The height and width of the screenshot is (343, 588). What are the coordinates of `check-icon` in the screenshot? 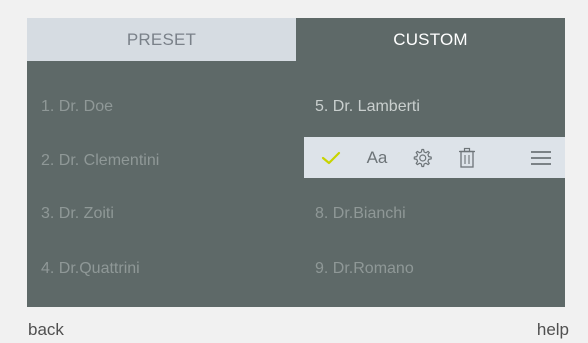 It's located at (331, 158).